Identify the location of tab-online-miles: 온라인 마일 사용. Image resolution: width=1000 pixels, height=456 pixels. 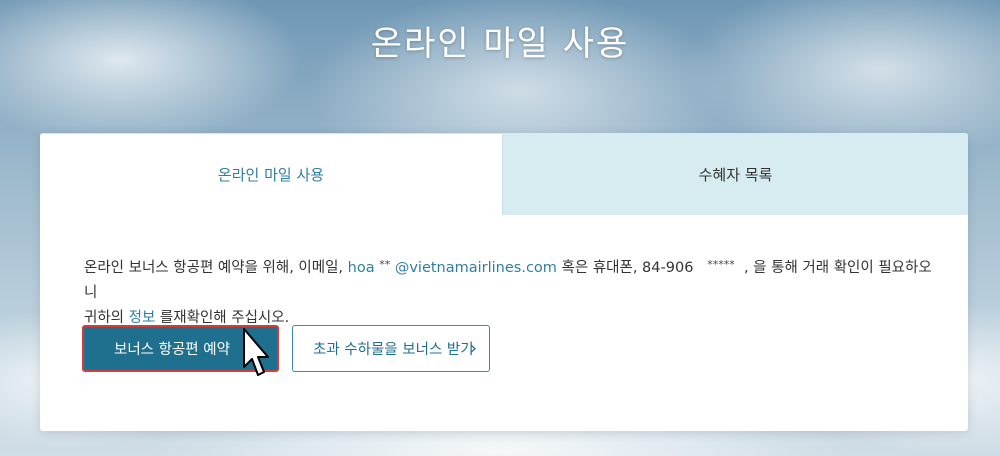
(271, 174).